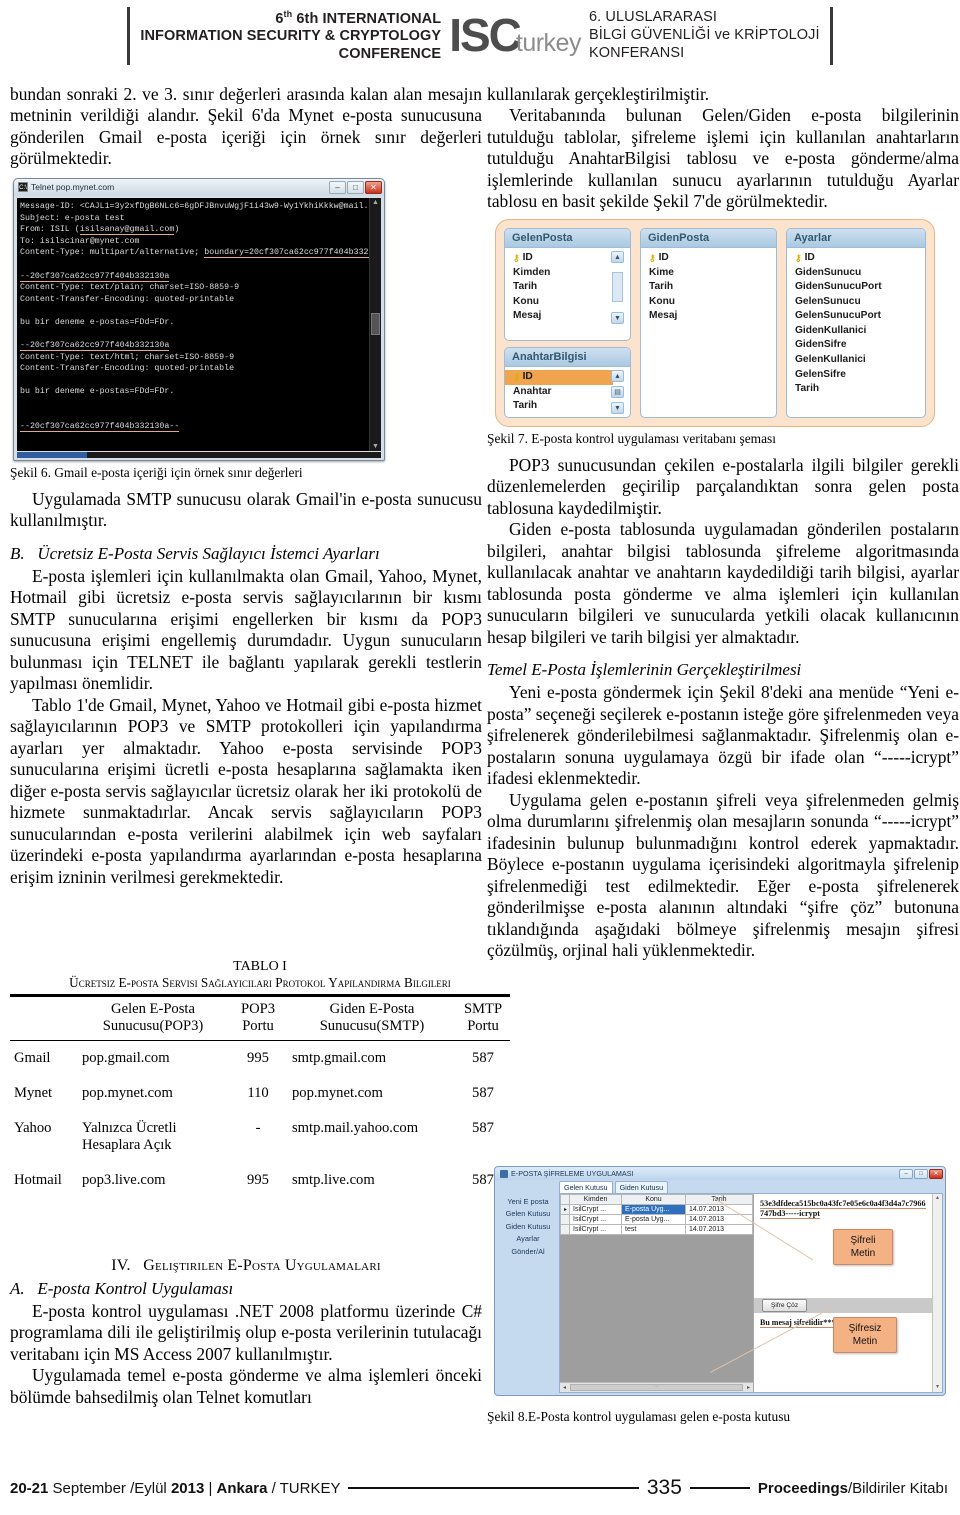 The height and width of the screenshot is (1515, 960). I want to click on section-iv-heading: IV. Geliştirilen E-Posta Uygulamaları, so click(246, 1266).